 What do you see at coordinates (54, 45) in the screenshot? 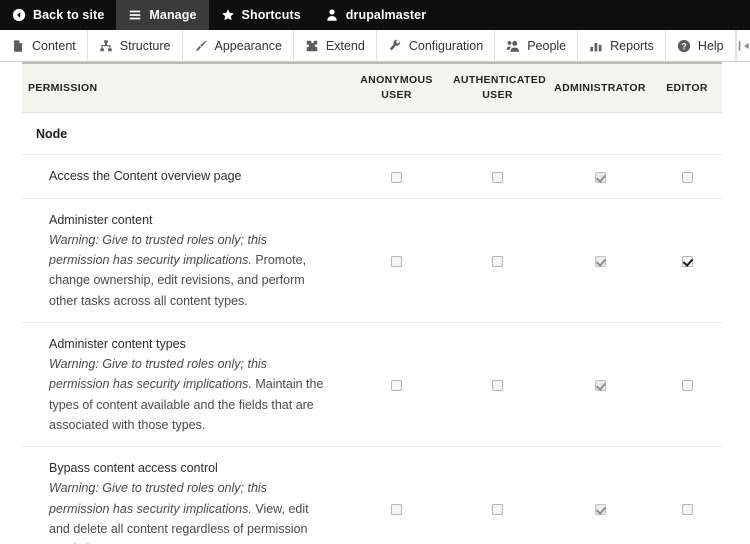
I see `toolbar-item-label: Content` at bounding box center [54, 45].